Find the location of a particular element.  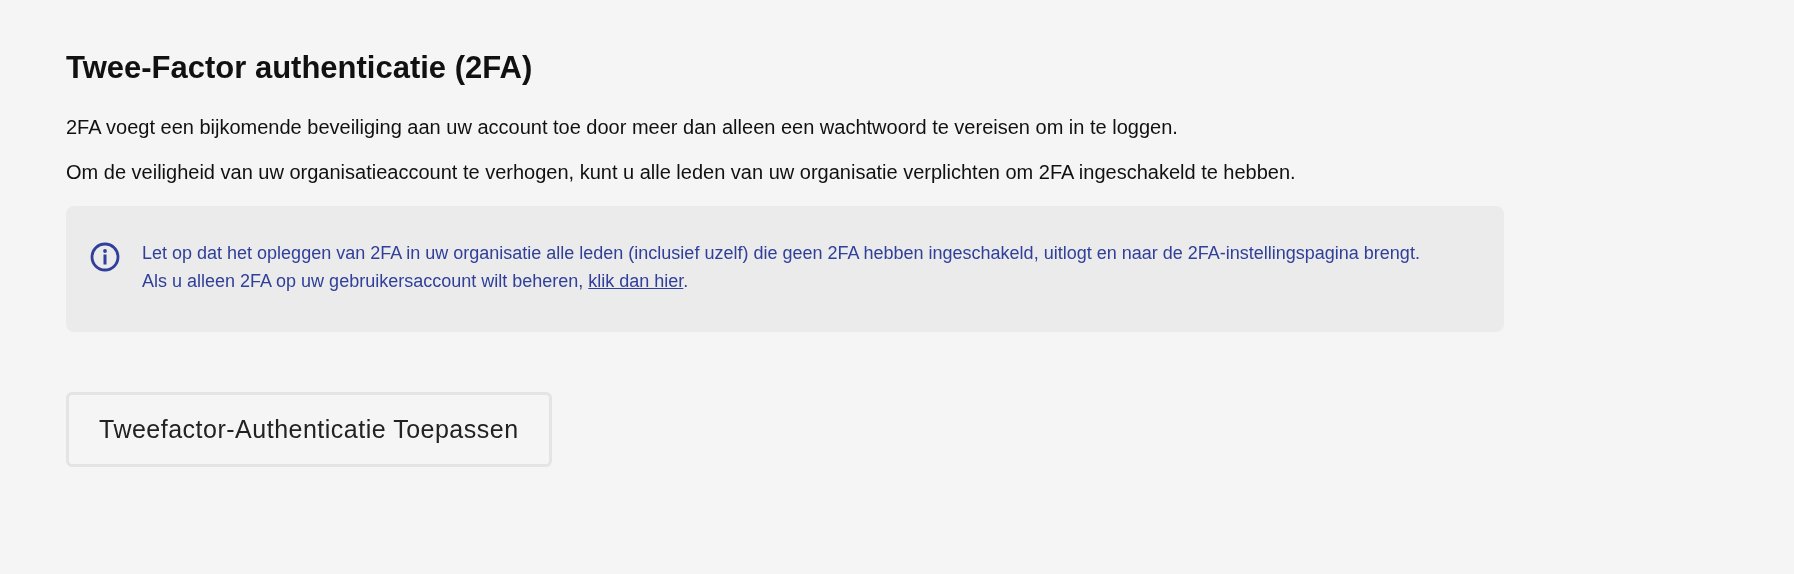

apply-2fa-button: Tweefactor-Authenticatie Toepassen is located at coordinates (309, 429).